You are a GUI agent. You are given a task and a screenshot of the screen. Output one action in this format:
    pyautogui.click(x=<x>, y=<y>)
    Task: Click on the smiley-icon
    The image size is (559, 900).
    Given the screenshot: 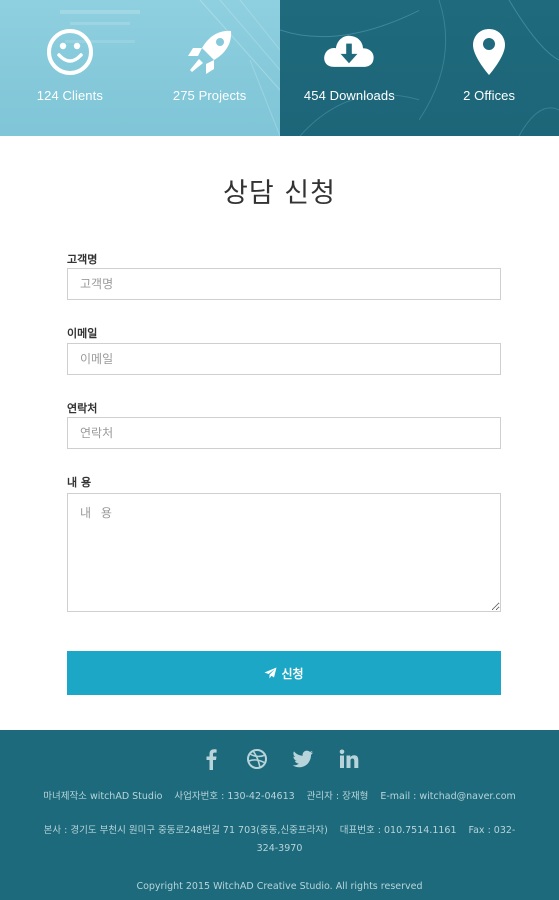 What is the action you would take?
    pyautogui.click(x=70, y=52)
    